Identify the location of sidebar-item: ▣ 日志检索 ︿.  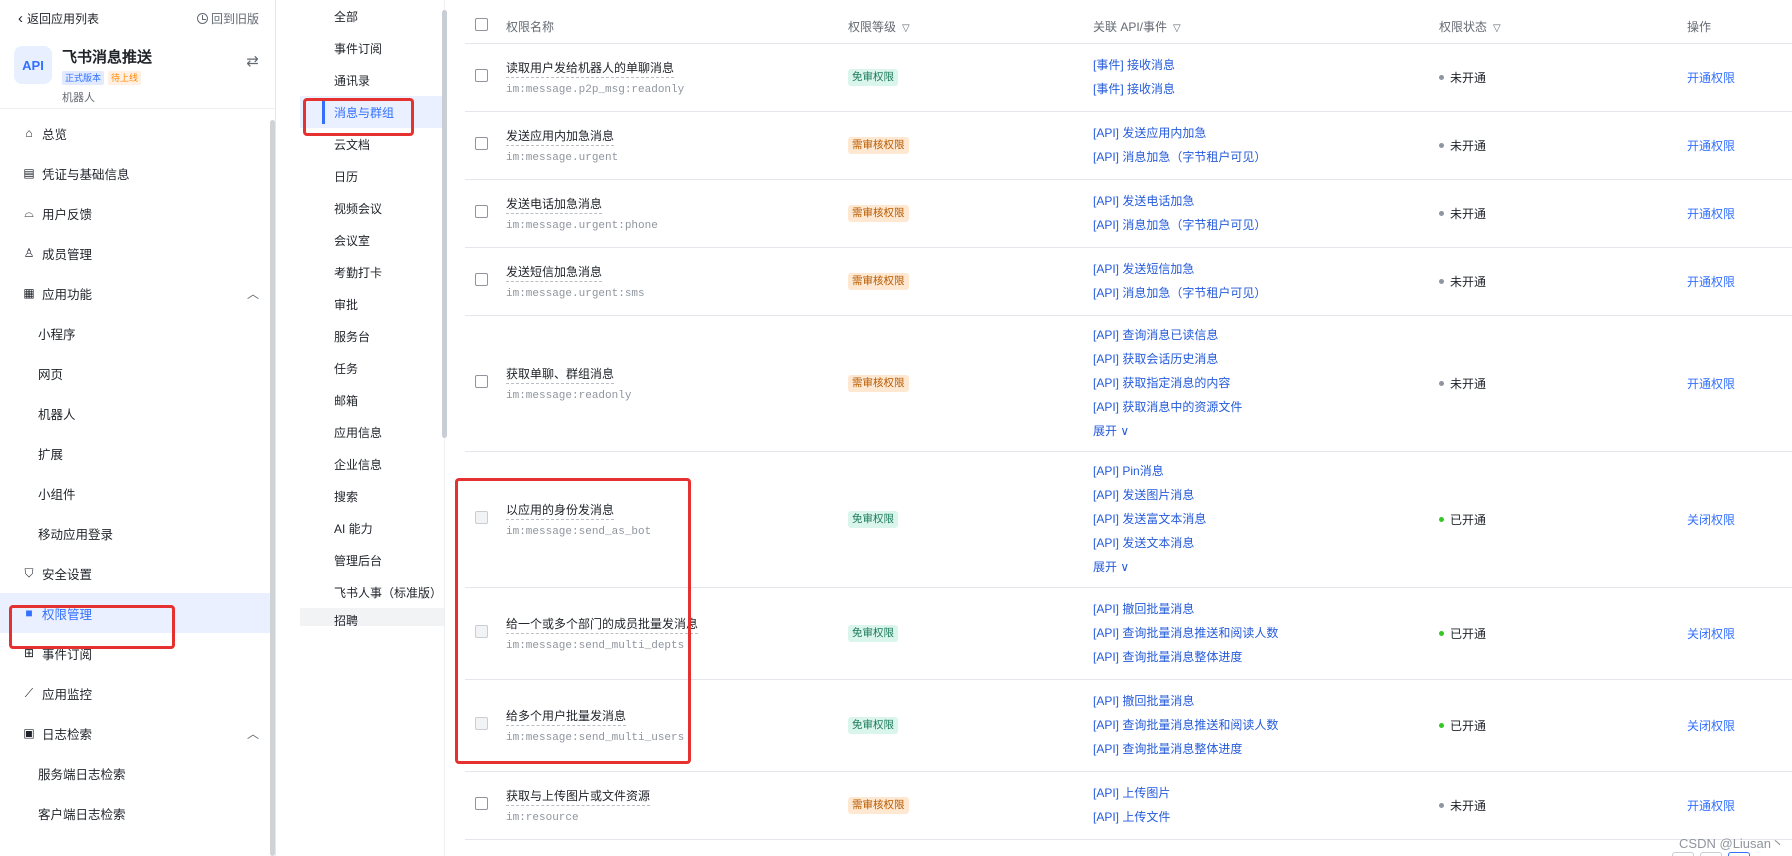
(137, 733).